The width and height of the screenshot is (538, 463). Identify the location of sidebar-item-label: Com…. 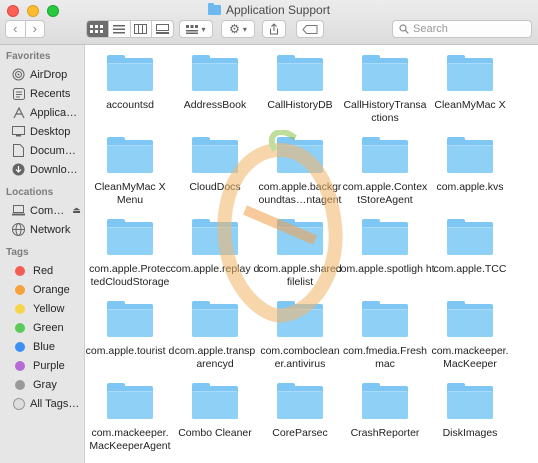
(47, 210).